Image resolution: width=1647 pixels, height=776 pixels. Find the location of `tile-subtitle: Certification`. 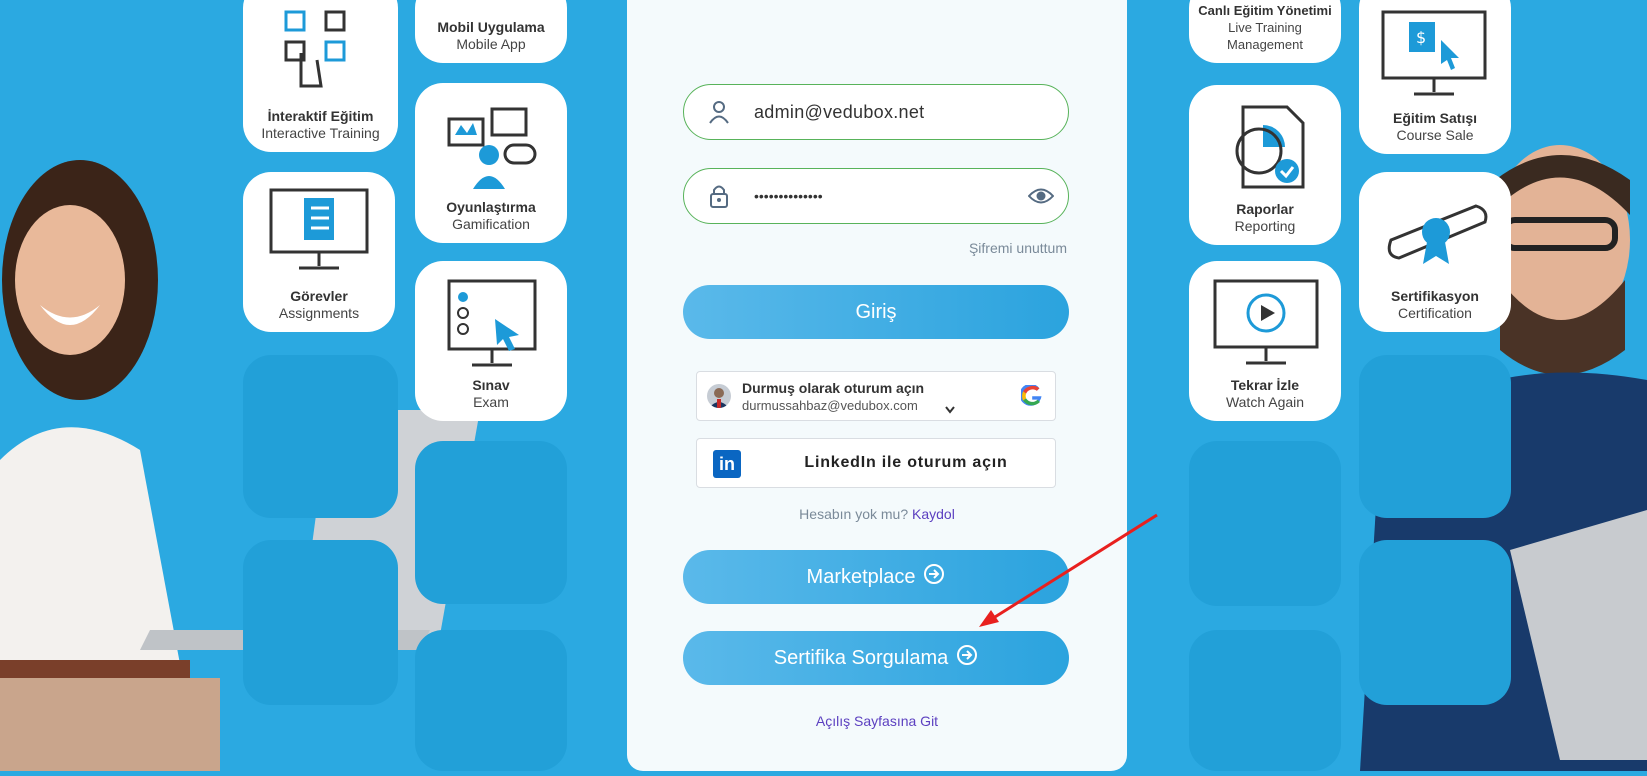

tile-subtitle: Certification is located at coordinates (1435, 313).